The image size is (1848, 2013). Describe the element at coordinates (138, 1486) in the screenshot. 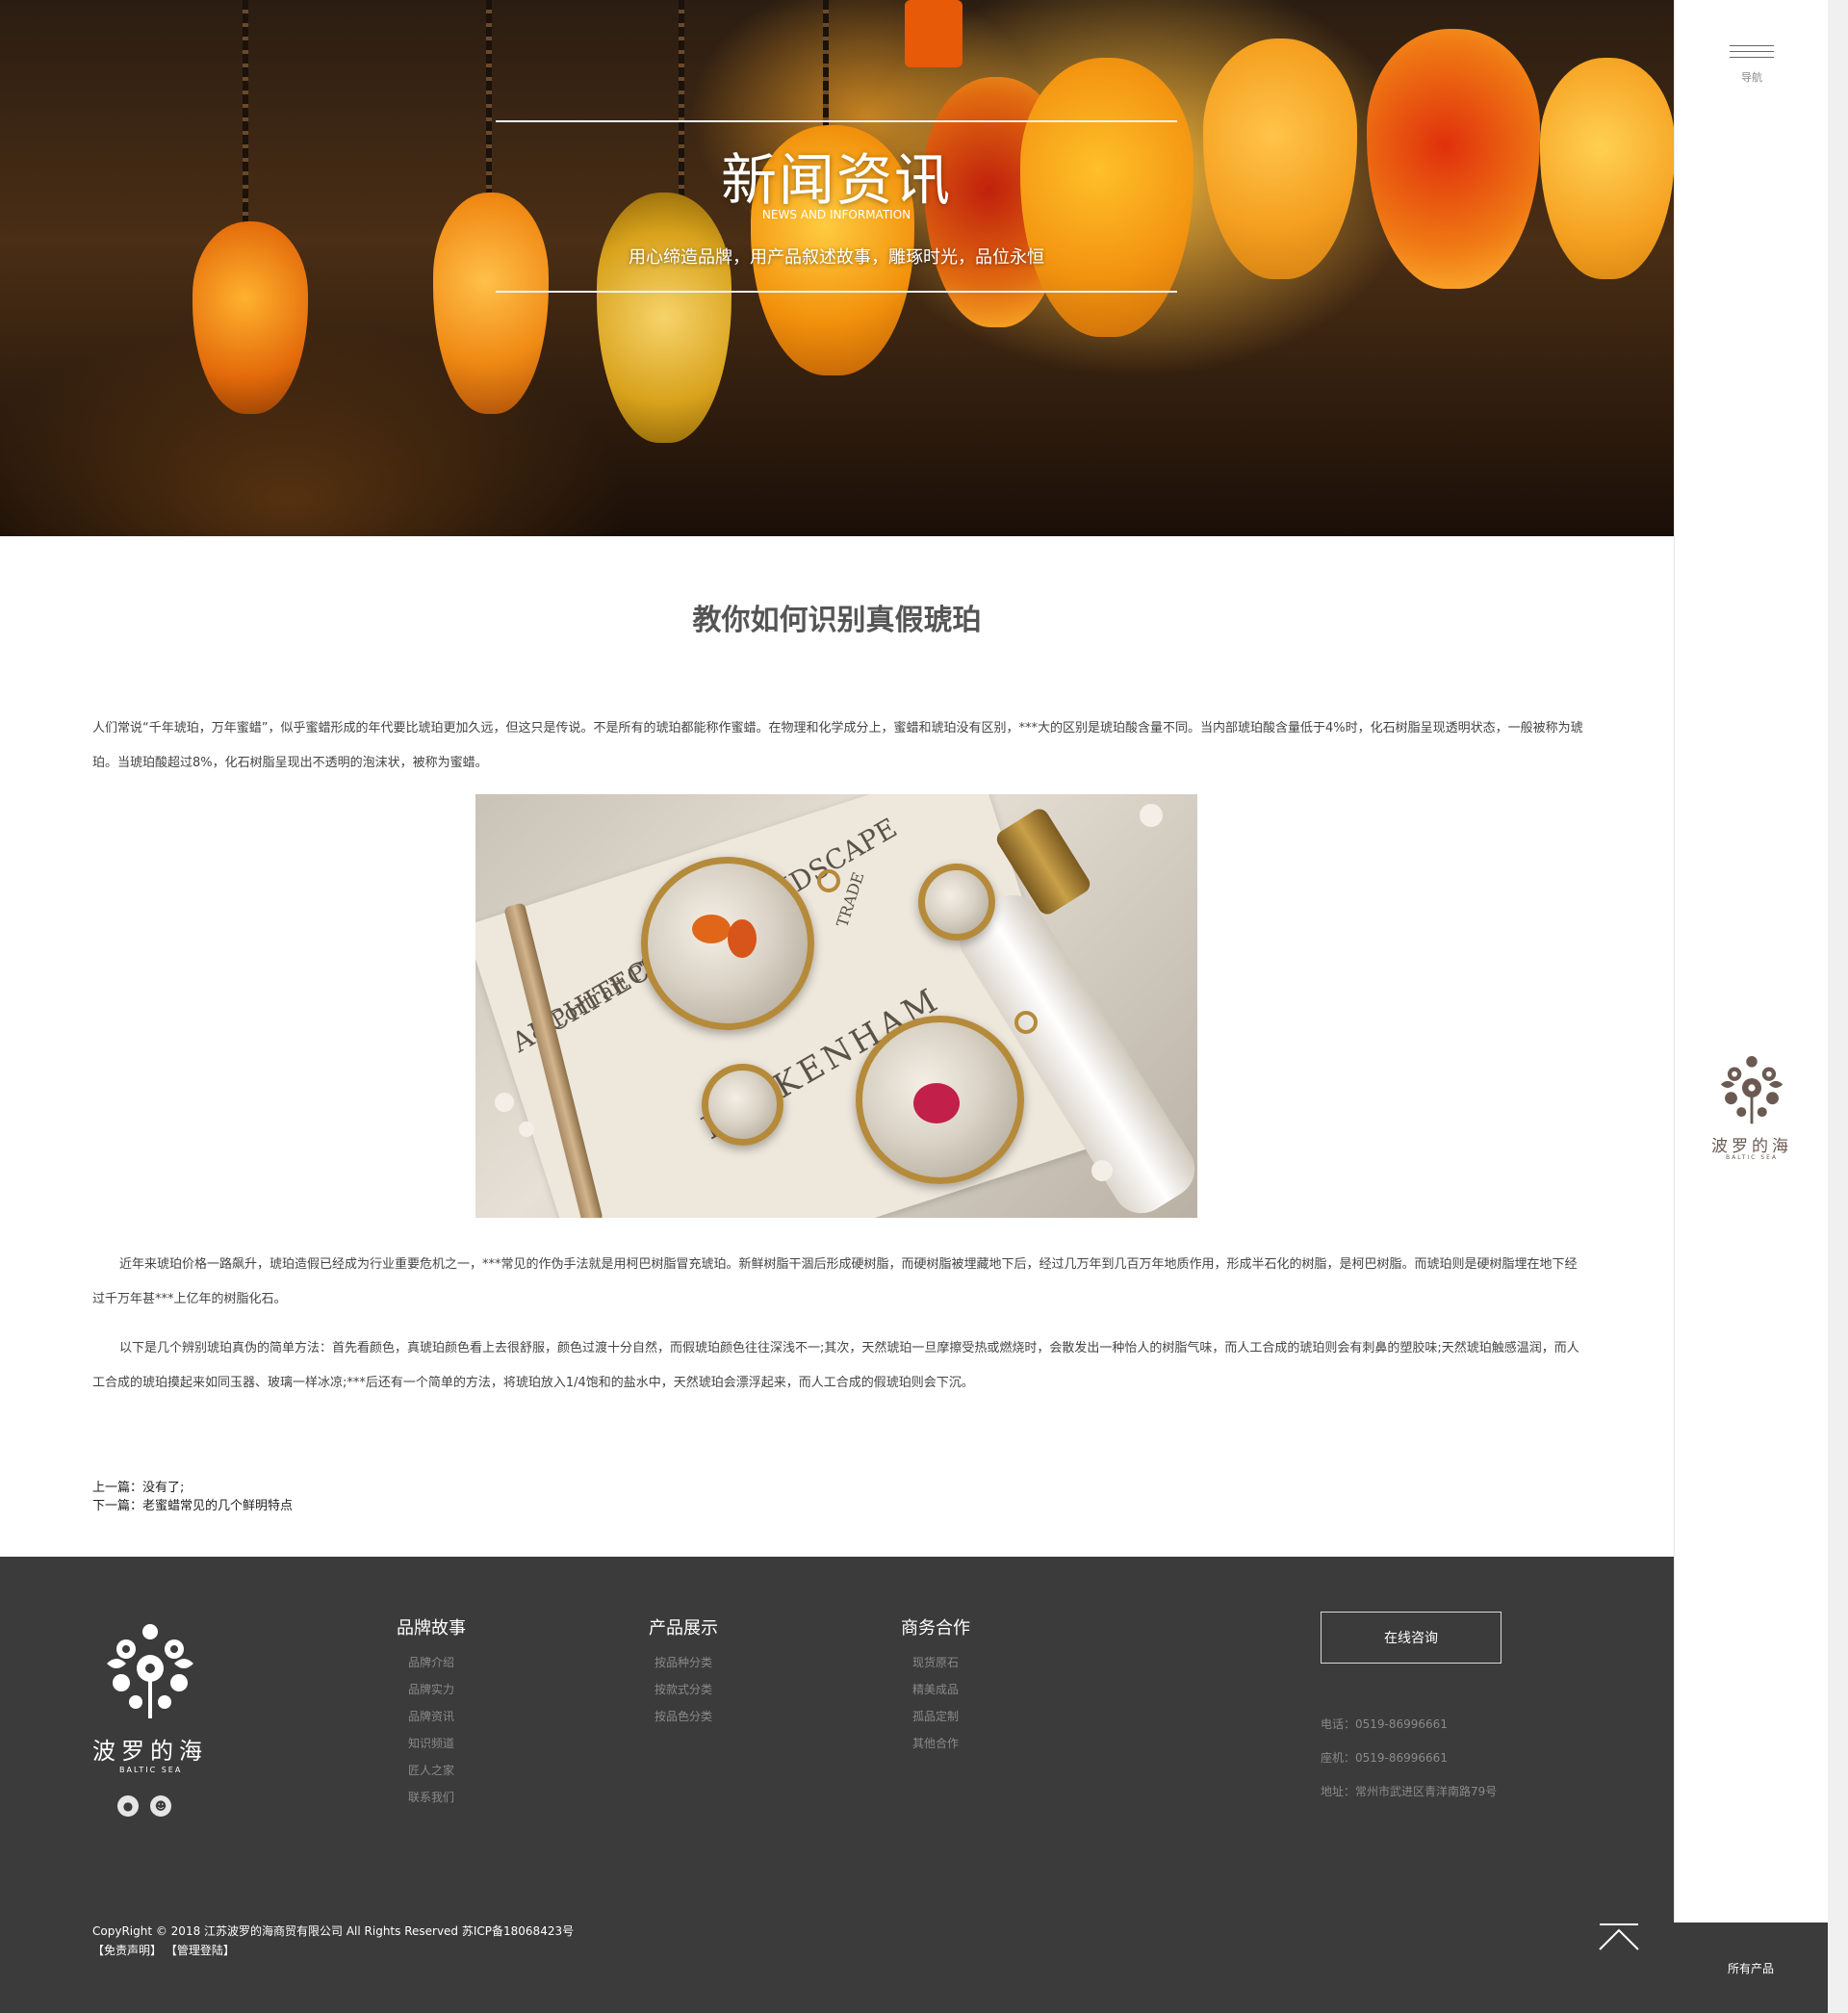

I see `previous-article-link: 上一篇：没有了;` at that location.